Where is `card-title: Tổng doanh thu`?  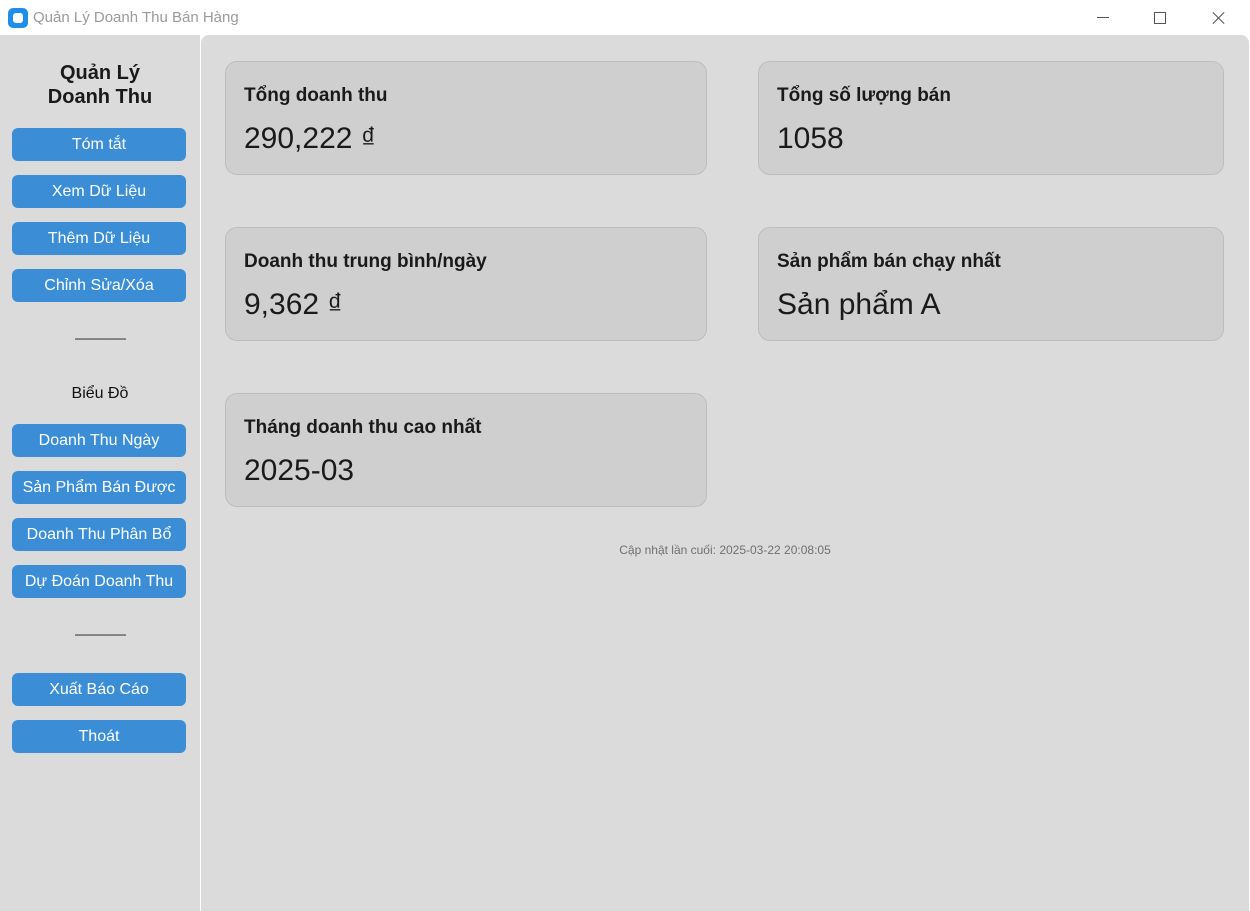
card-title: Tổng doanh thu is located at coordinates (316, 95).